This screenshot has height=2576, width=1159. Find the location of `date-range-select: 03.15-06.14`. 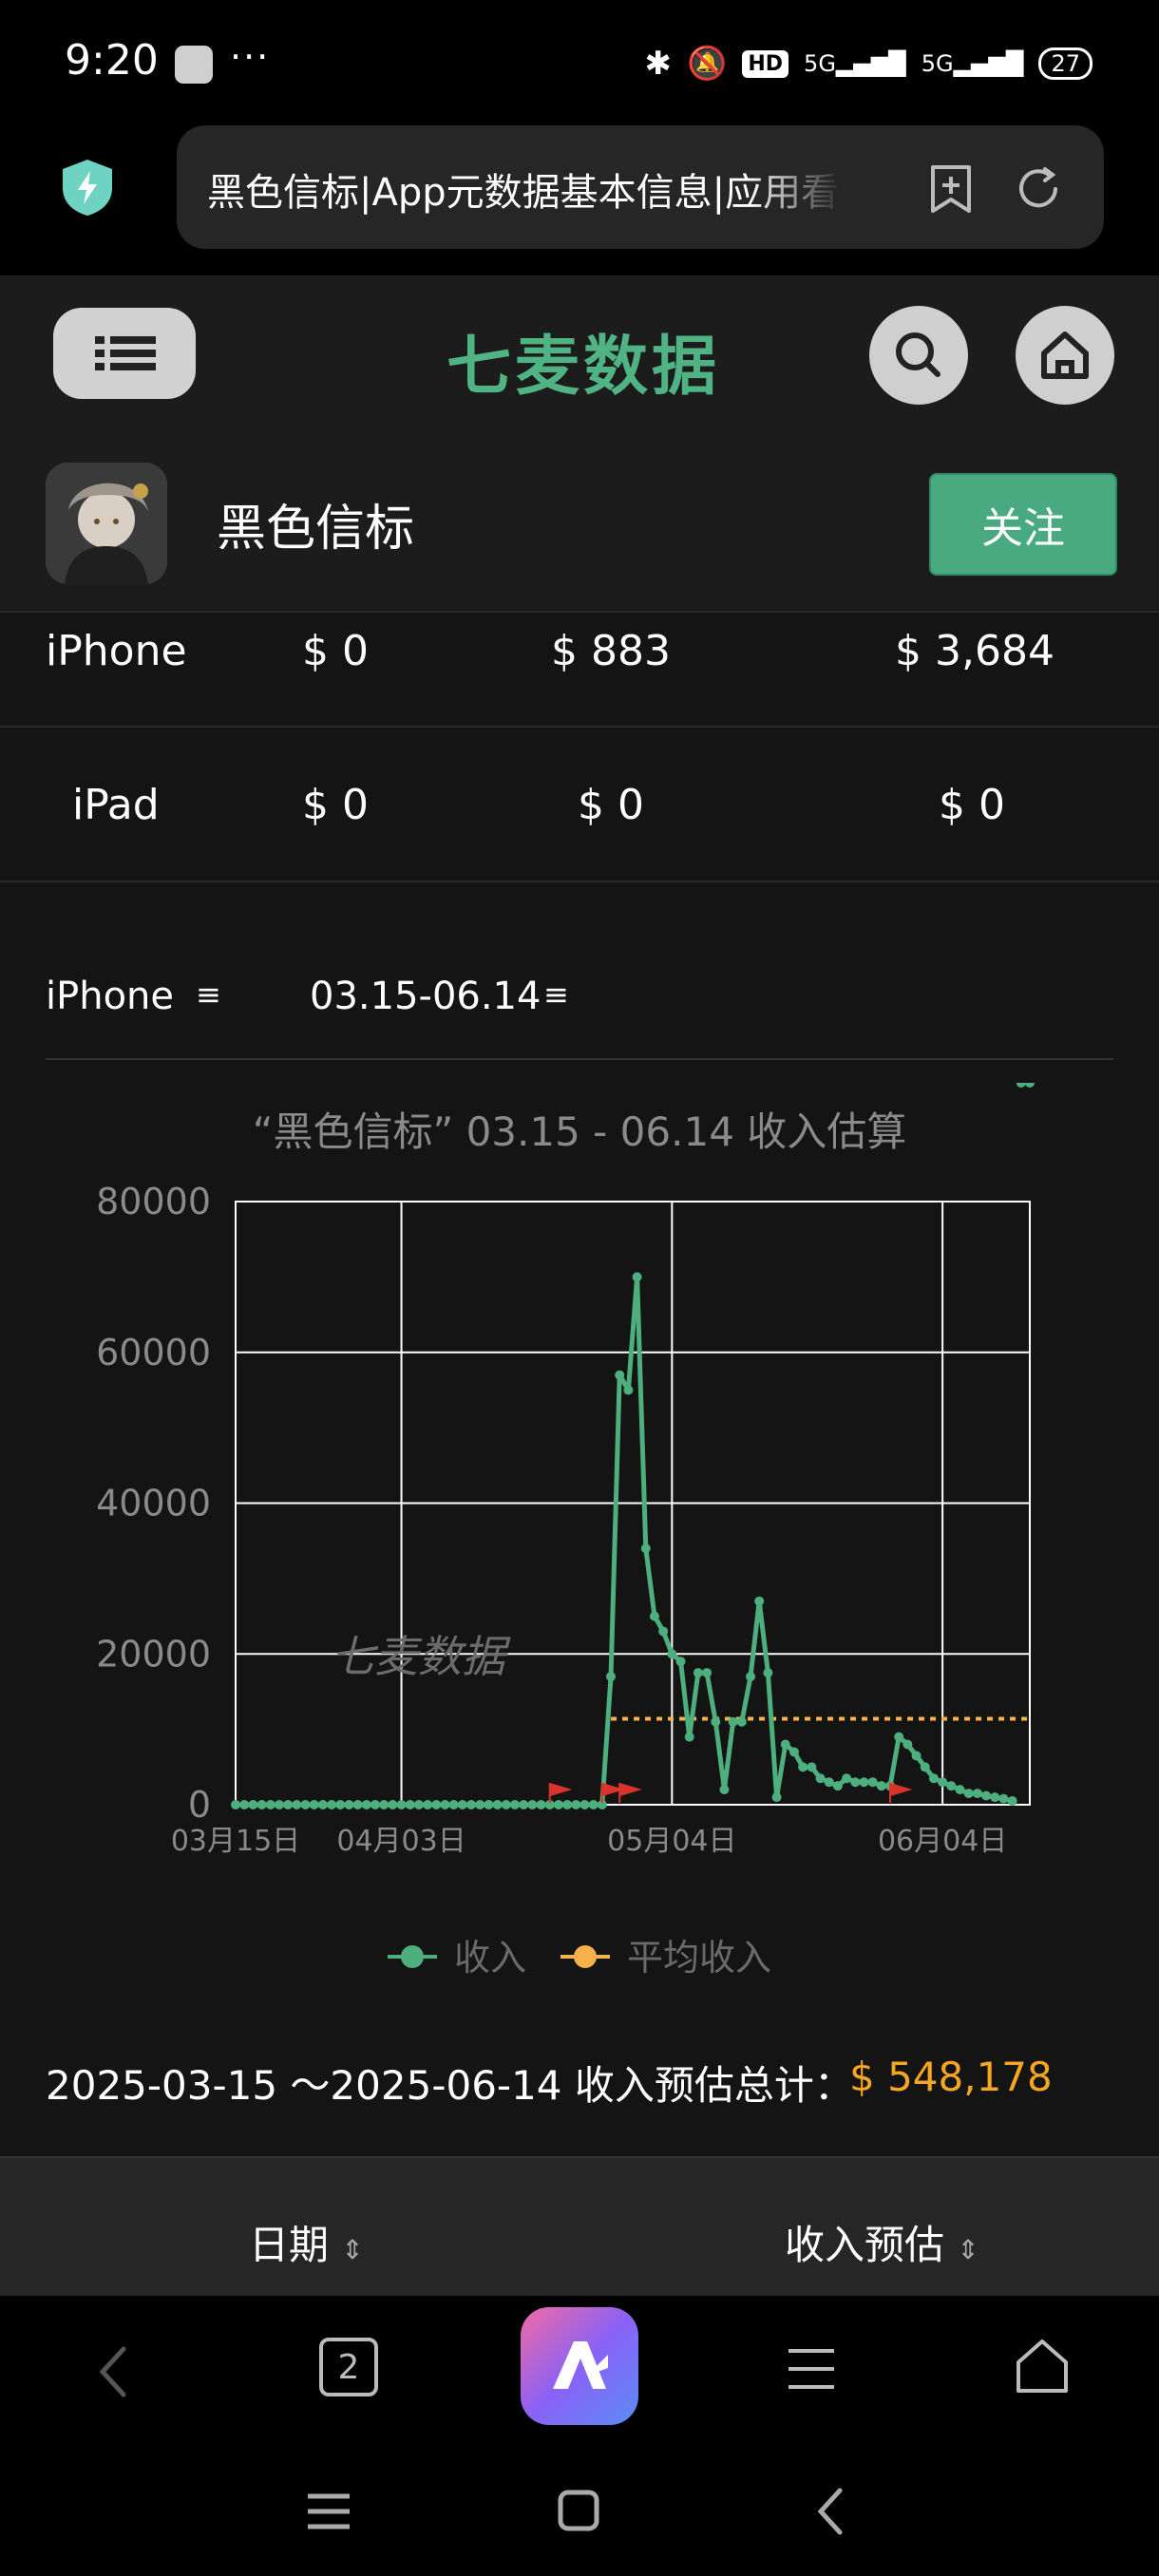

date-range-select: 03.15-06.14 is located at coordinates (425, 997).